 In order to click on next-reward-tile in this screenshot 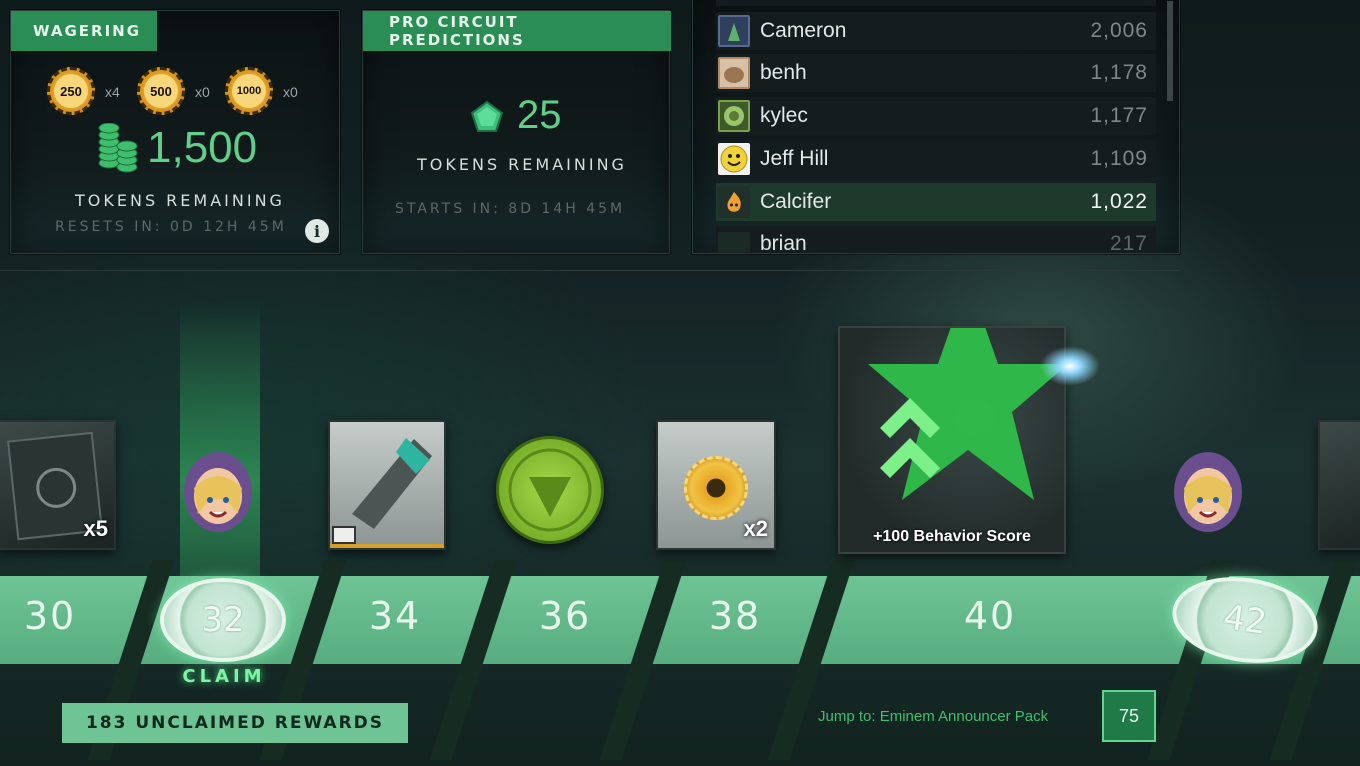, I will do `click(1339, 485)`.